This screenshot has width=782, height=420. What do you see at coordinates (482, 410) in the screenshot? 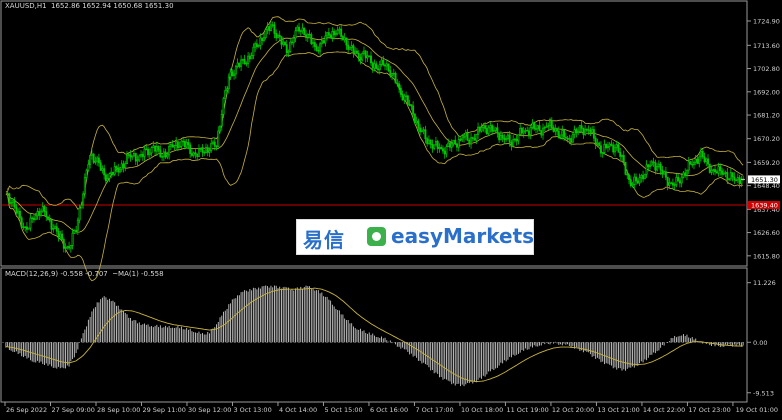
I see `time-axis-label: 10 Oct 18:00` at bounding box center [482, 410].